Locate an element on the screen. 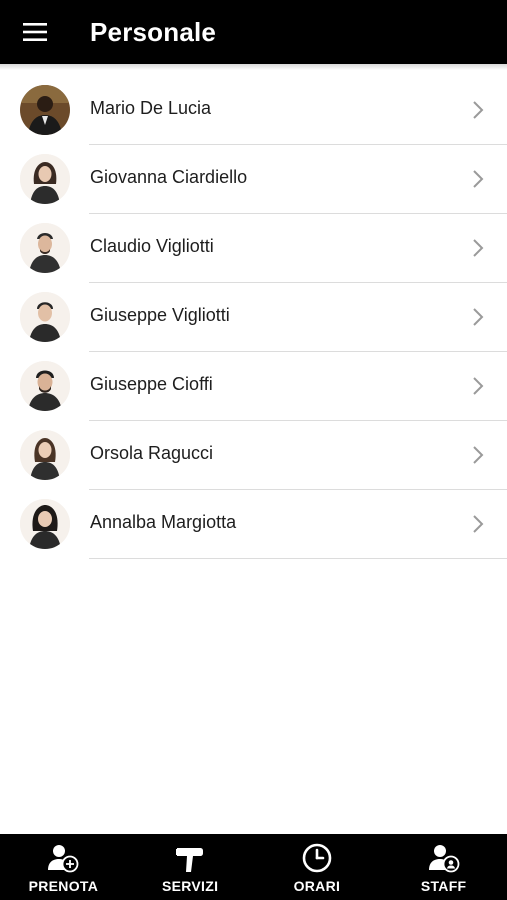 The height and width of the screenshot is (900, 507). staff-row-giuseppe-vigliotti: Giuseppe Vigliotti is located at coordinates (253, 317).